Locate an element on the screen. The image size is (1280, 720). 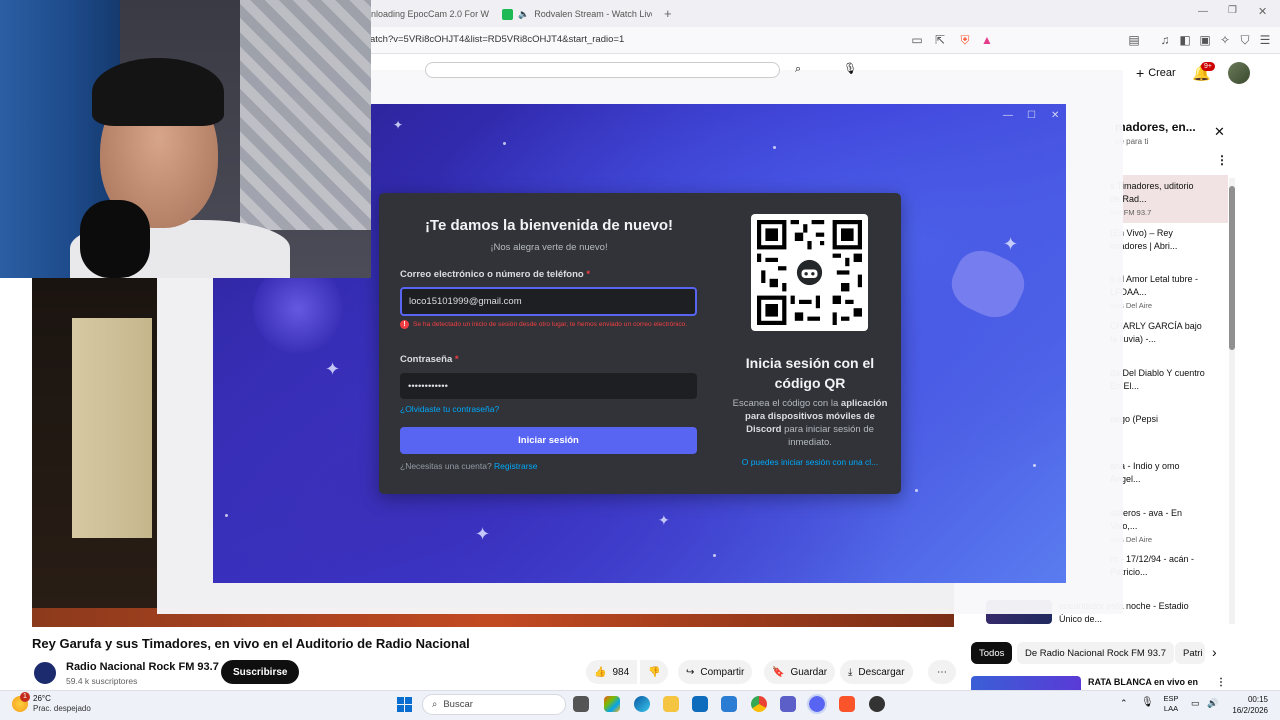
playlist-menu-icon: ⋮ is located at coordinates (1222, 160).